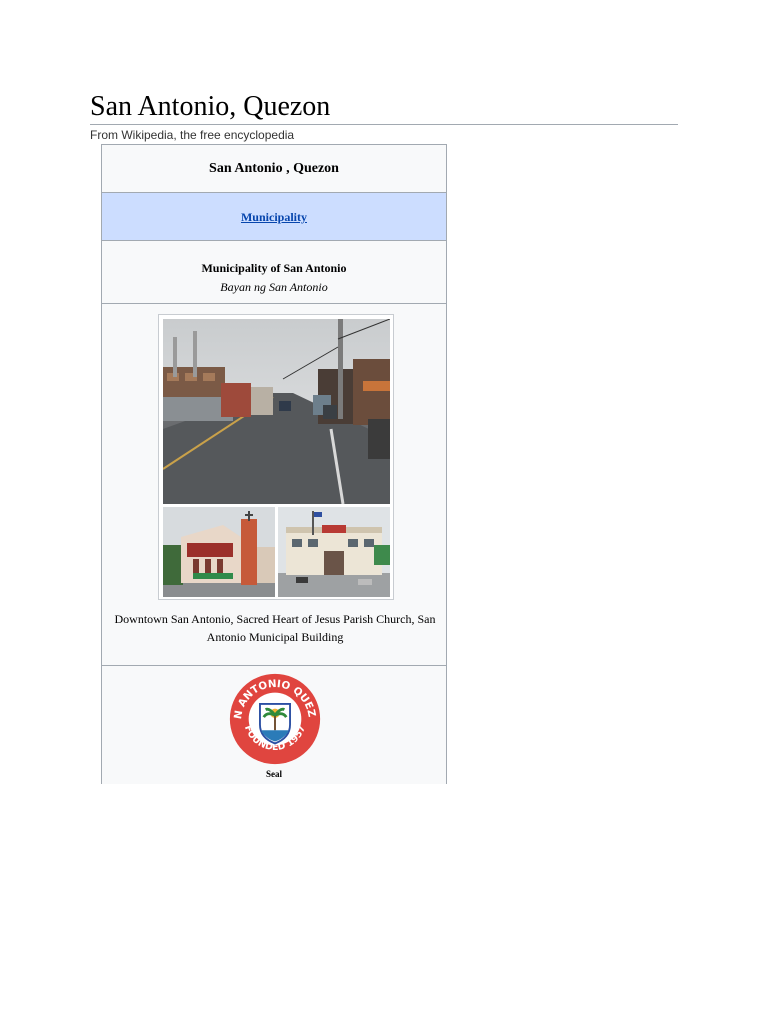 Image resolution: width=768 pixels, height=1024 pixels. I want to click on municipal-building-photo, so click(334, 552).